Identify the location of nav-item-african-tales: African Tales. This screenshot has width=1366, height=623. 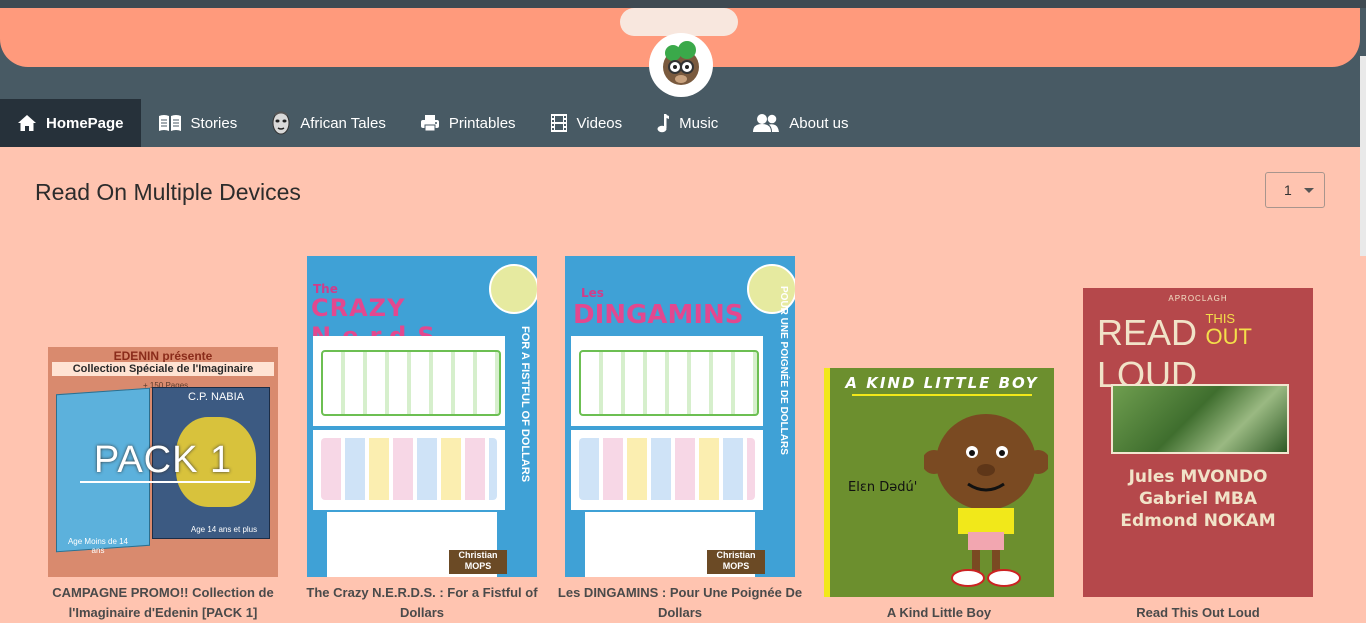
(328, 123).